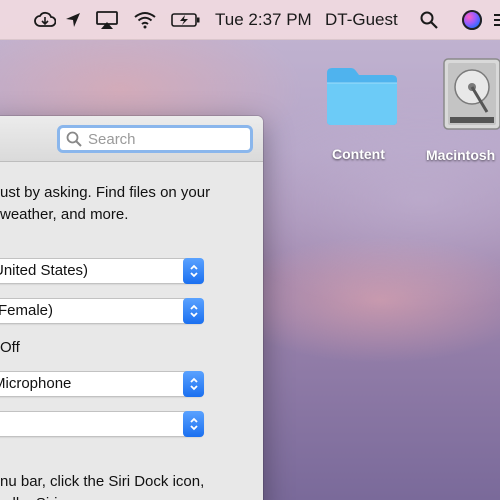 This screenshot has width=500, height=500. Describe the element at coordinates (361, 20) in the screenshot. I see `menubar-user: DT-Guest` at that location.